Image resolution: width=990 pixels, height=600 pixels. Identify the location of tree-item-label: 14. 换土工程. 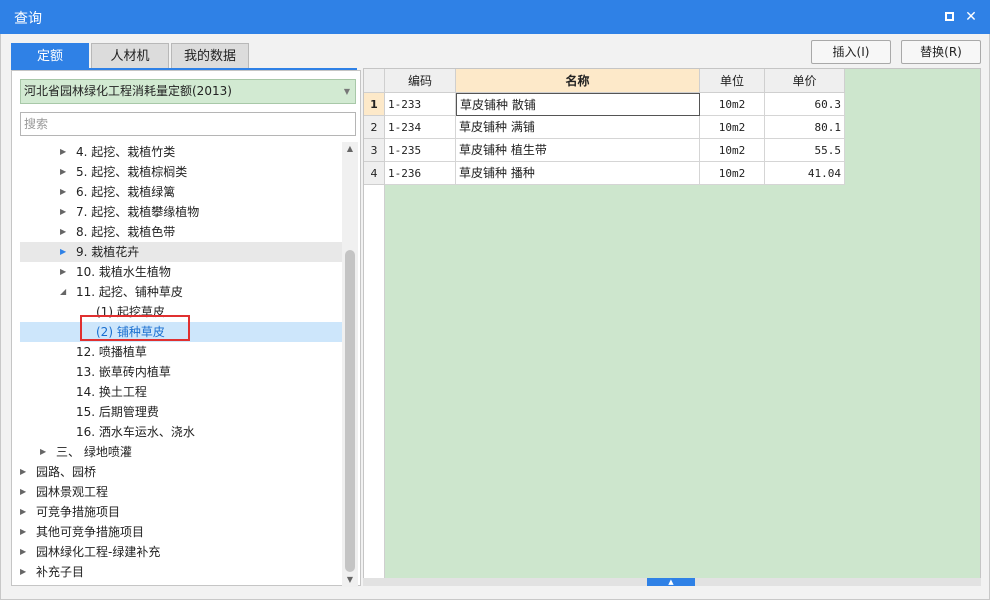
(111, 392).